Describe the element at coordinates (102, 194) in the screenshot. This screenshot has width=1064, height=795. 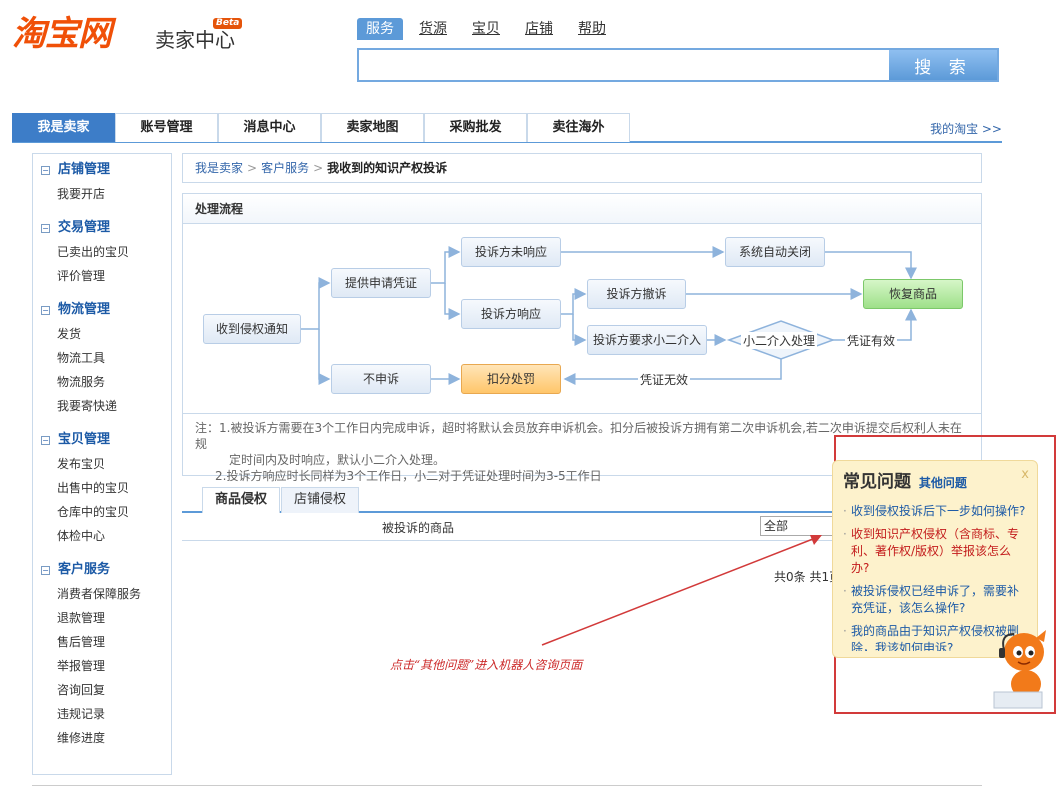
I see `sidebar-item-open-shop: 我要开店` at that location.